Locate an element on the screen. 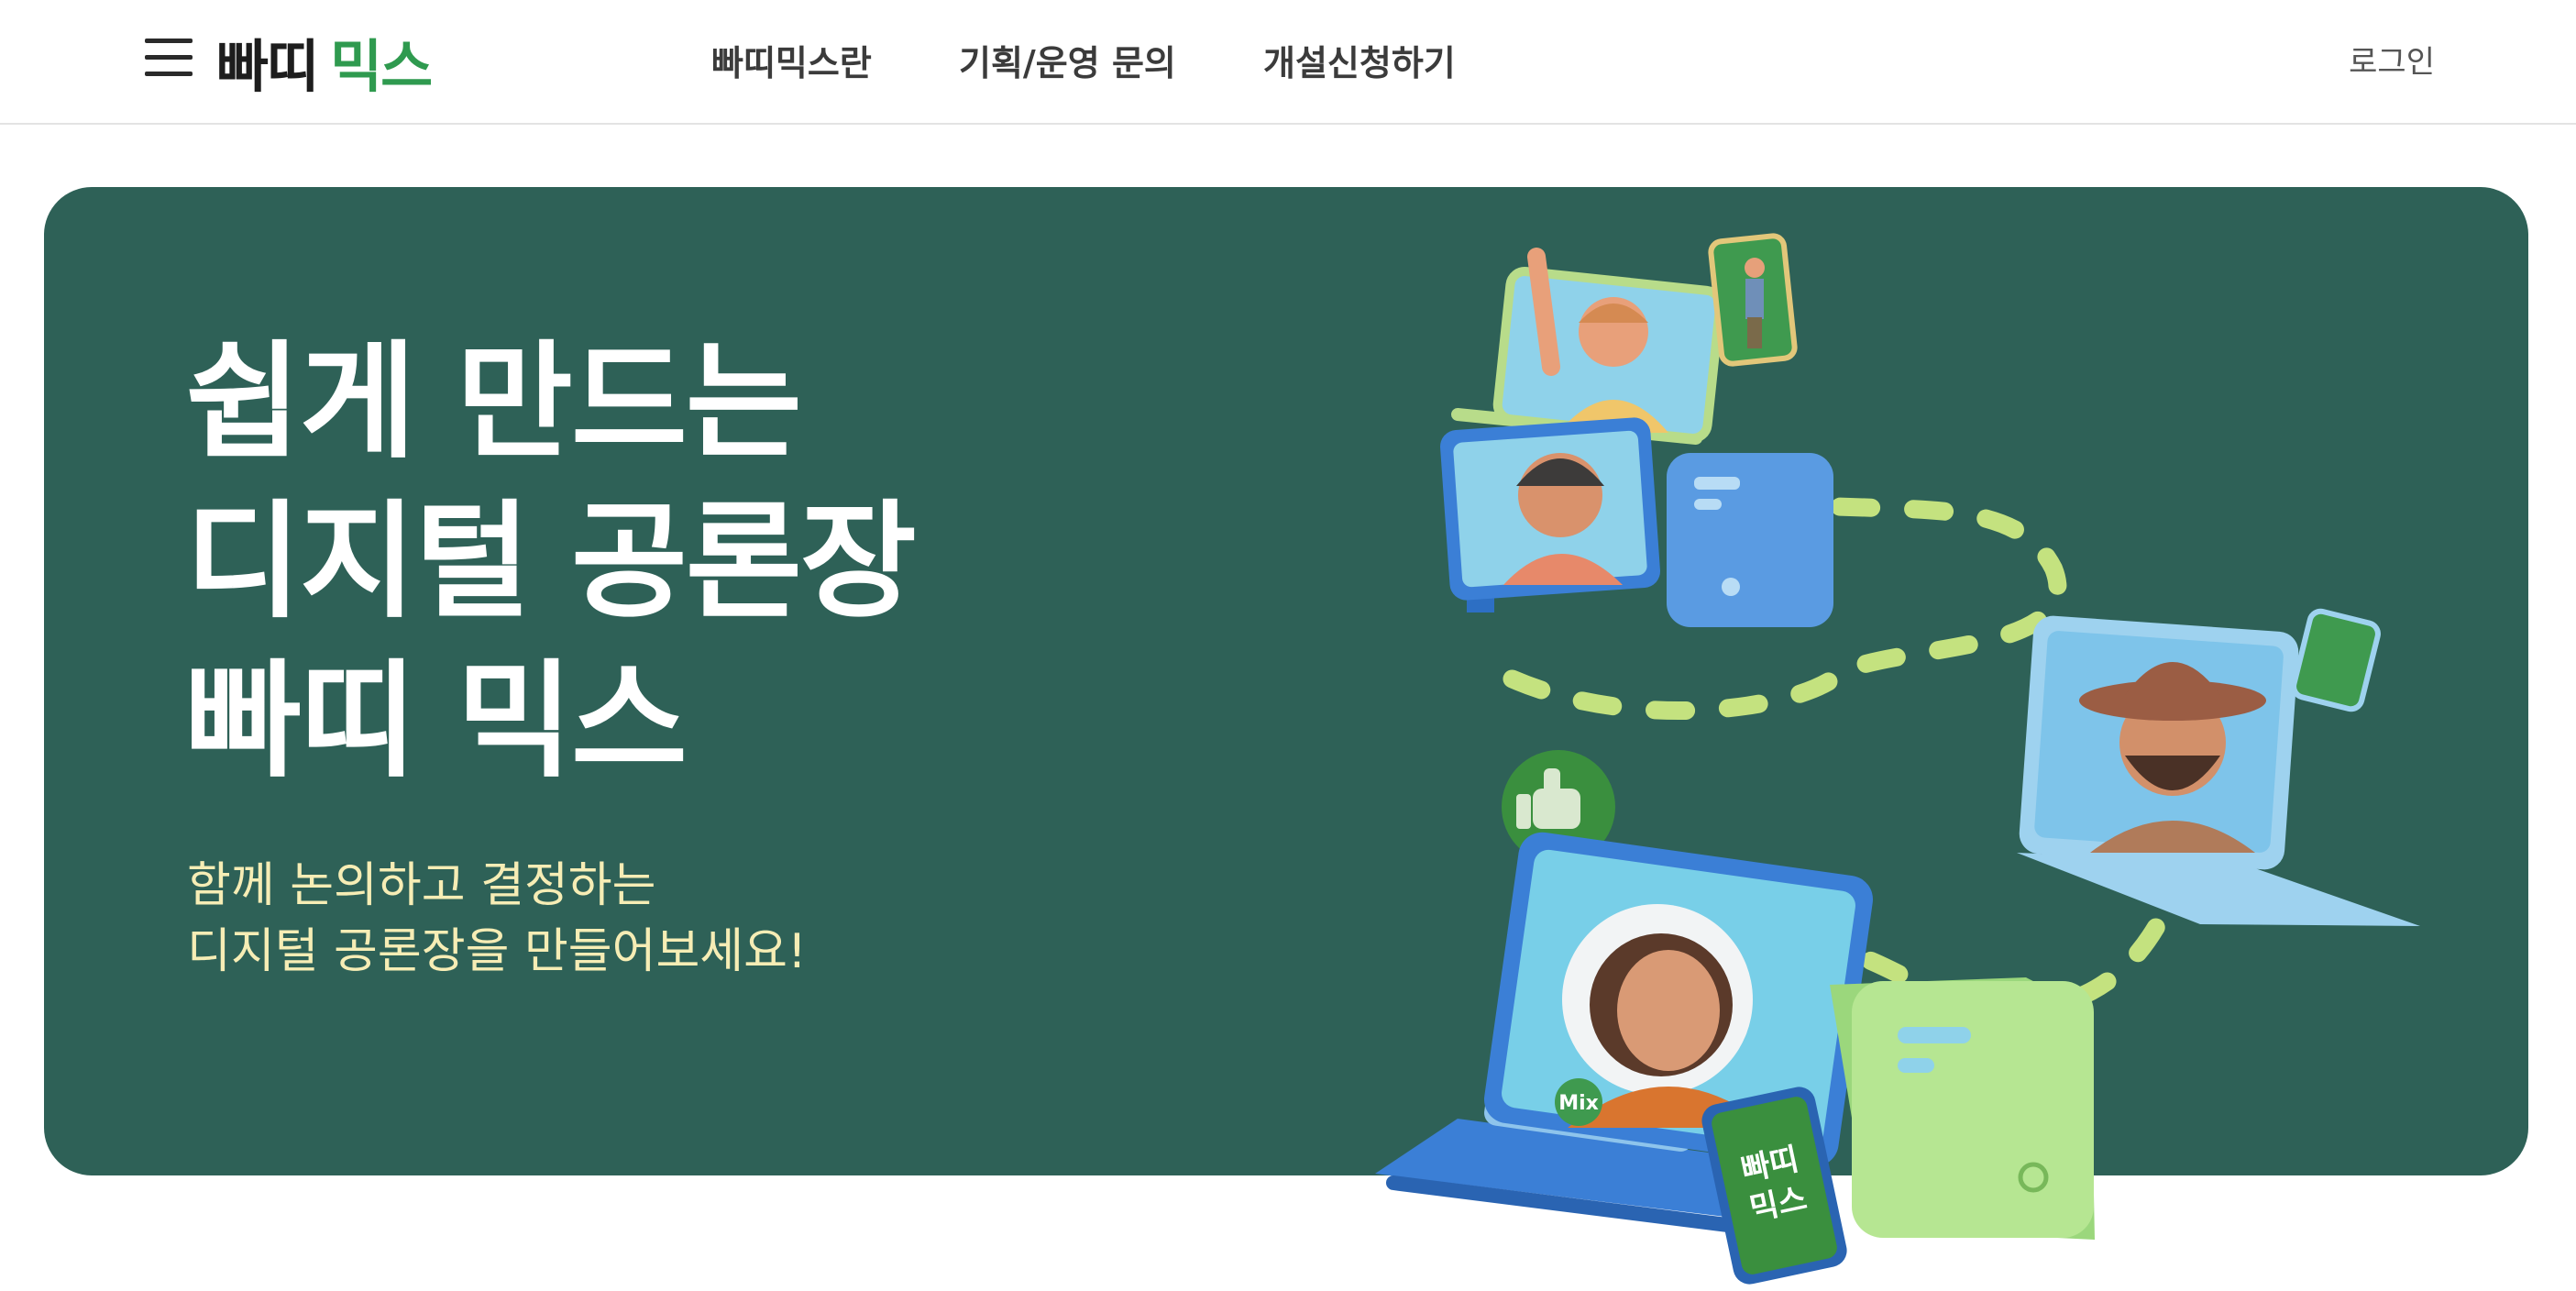 The image size is (2576, 1291). glasses-person-monitor is located at coordinates (1636, 522).